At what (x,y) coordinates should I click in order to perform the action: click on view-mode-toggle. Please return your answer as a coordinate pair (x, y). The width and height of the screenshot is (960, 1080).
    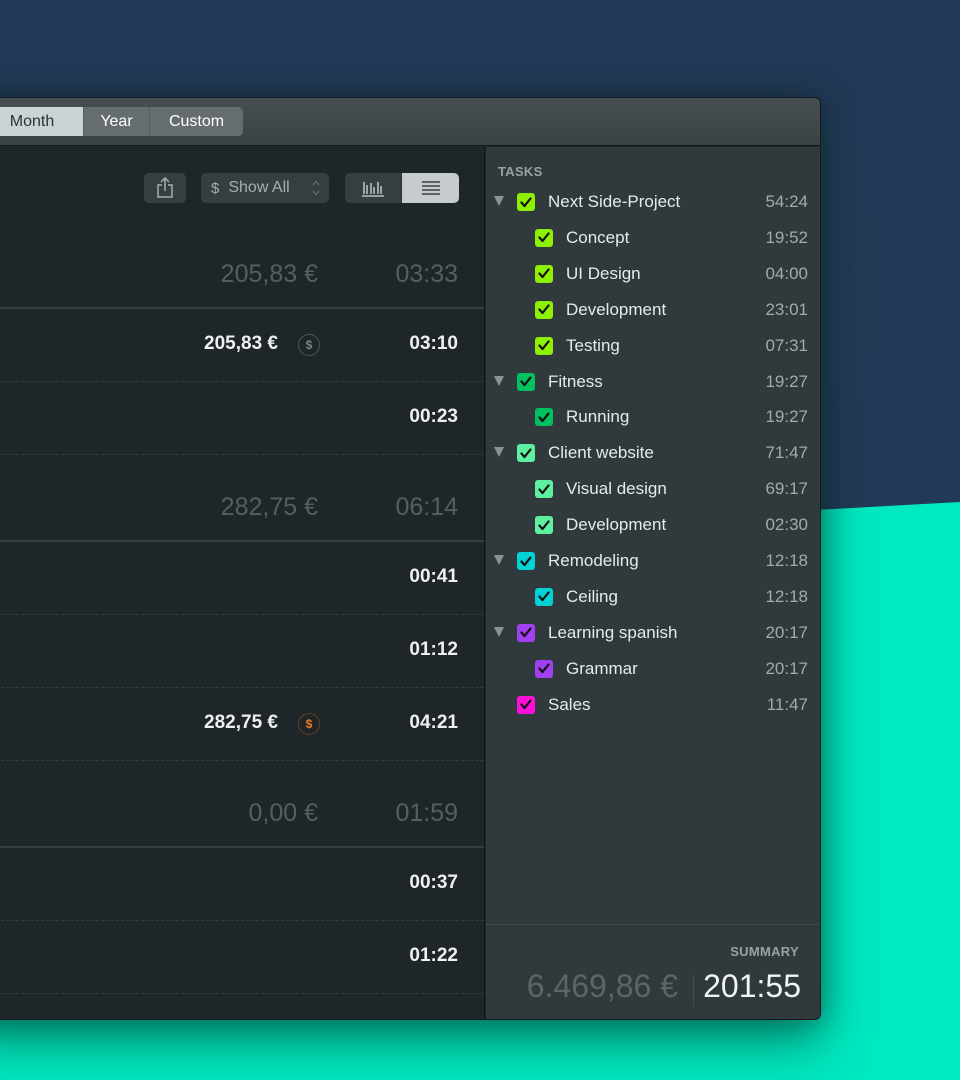
    Looking at the image, I should click on (402, 188).